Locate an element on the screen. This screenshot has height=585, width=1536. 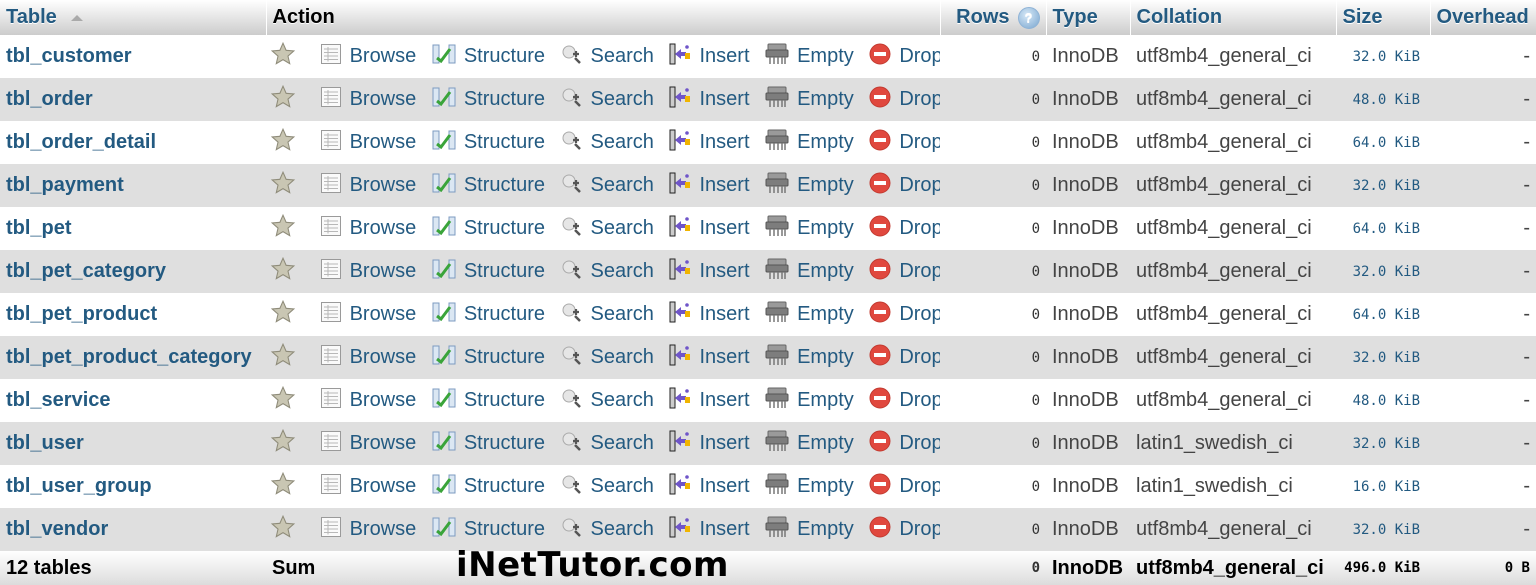
table-name-link: tbl_service is located at coordinates (58, 400).